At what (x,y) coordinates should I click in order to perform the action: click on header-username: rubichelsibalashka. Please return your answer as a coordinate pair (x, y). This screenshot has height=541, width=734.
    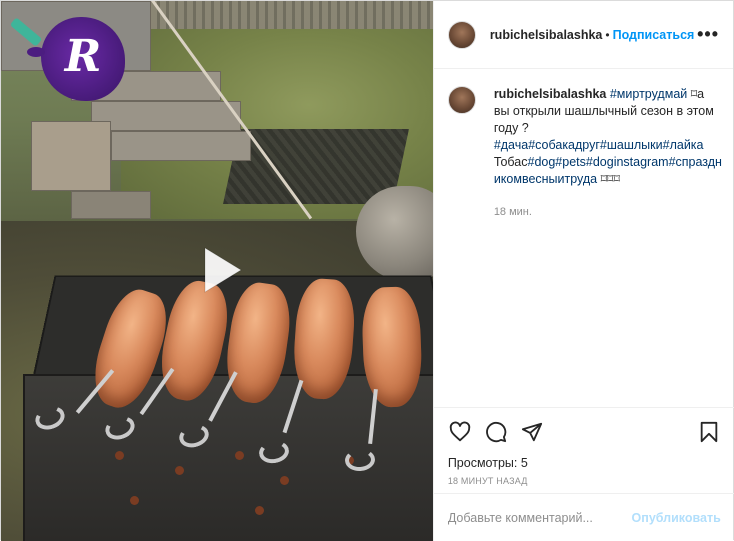
    Looking at the image, I should click on (546, 35).